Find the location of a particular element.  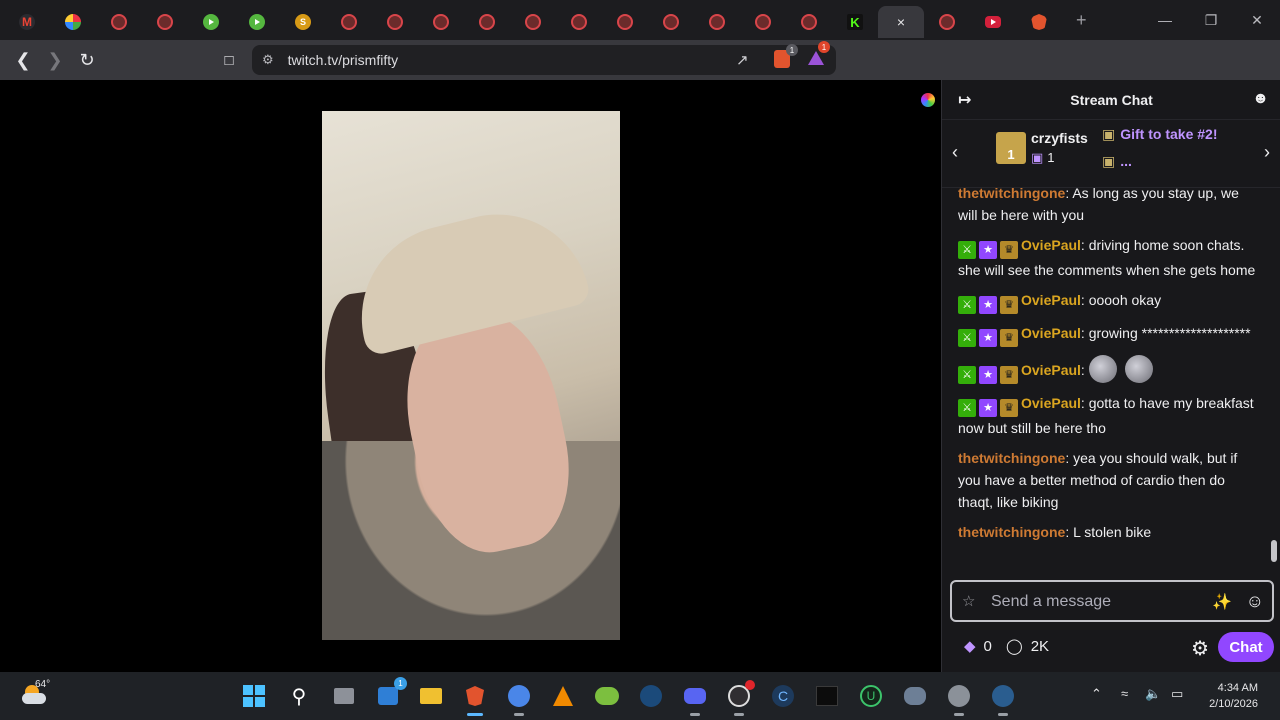

battery-icon: ▭ is located at coordinates (1177, 694).